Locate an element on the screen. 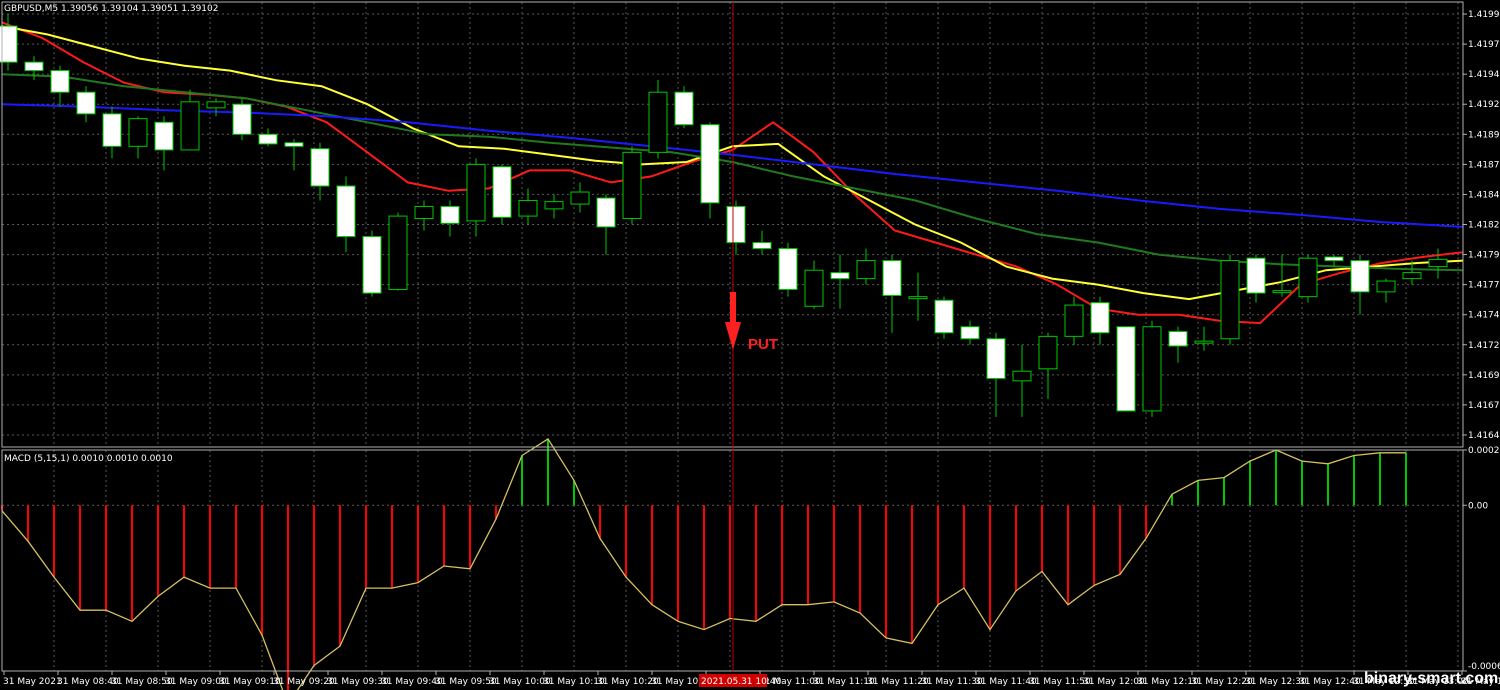 The image size is (1500, 690). crosshair-time-label: 2021.05.31 10:40 is located at coordinates (741, 682).